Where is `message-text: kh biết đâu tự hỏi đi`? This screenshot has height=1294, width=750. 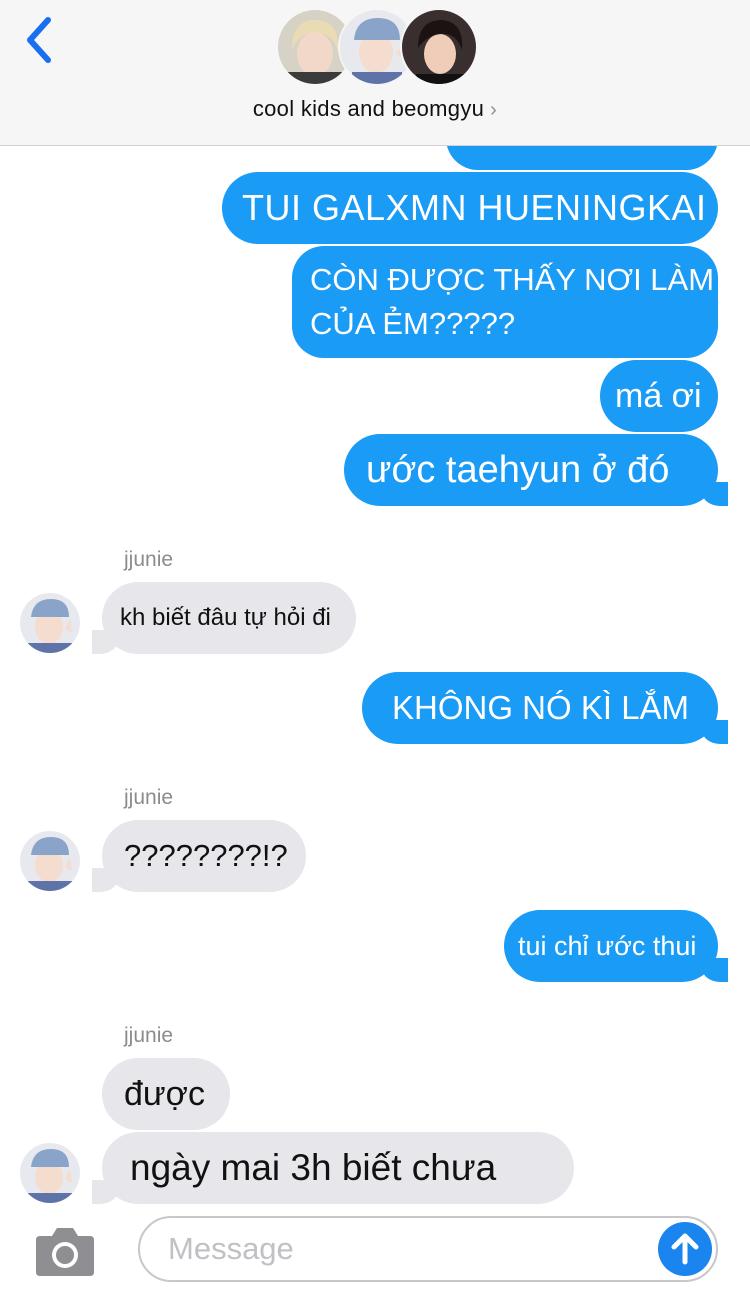
message-text: kh biết đâu tự hỏi đi is located at coordinates (225, 617).